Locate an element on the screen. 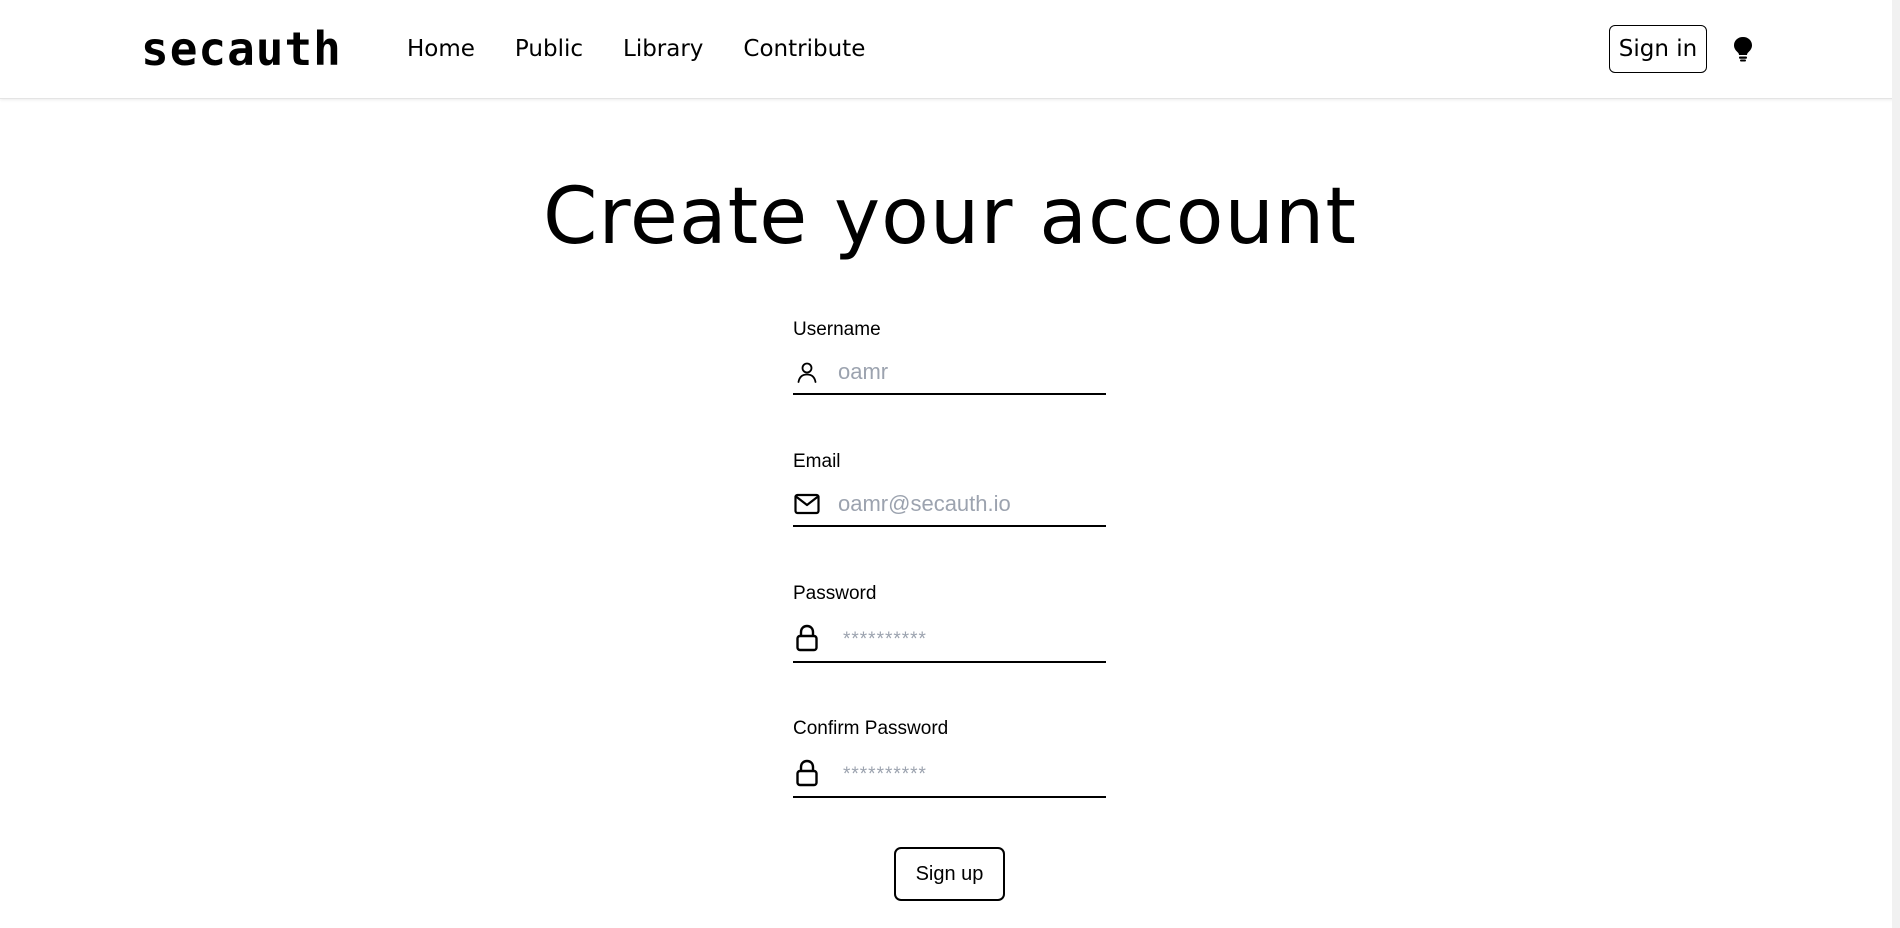 The height and width of the screenshot is (928, 1900). sign-in-button: Sign in is located at coordinates (1658, 49).